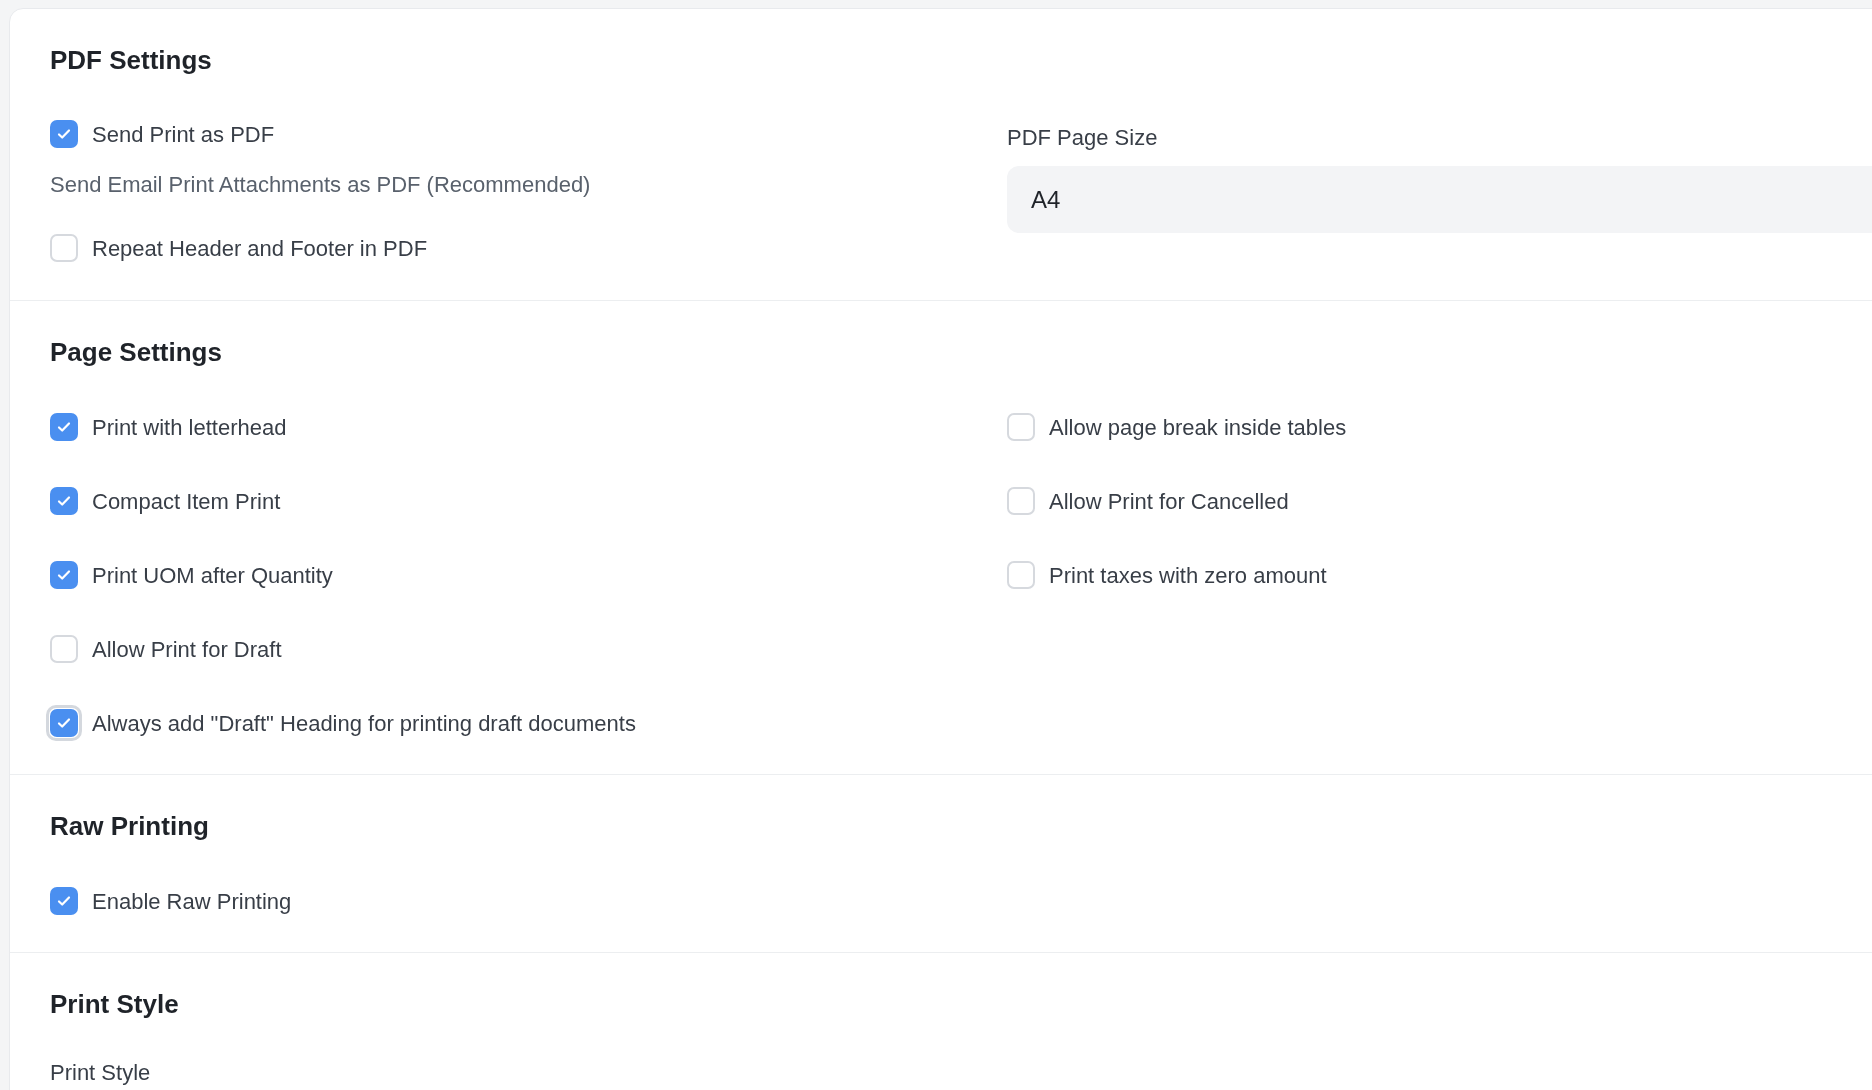 The image size is (1872, 1090). I want to click on checkbox-label: Compact Item Print, so click(186, 501).